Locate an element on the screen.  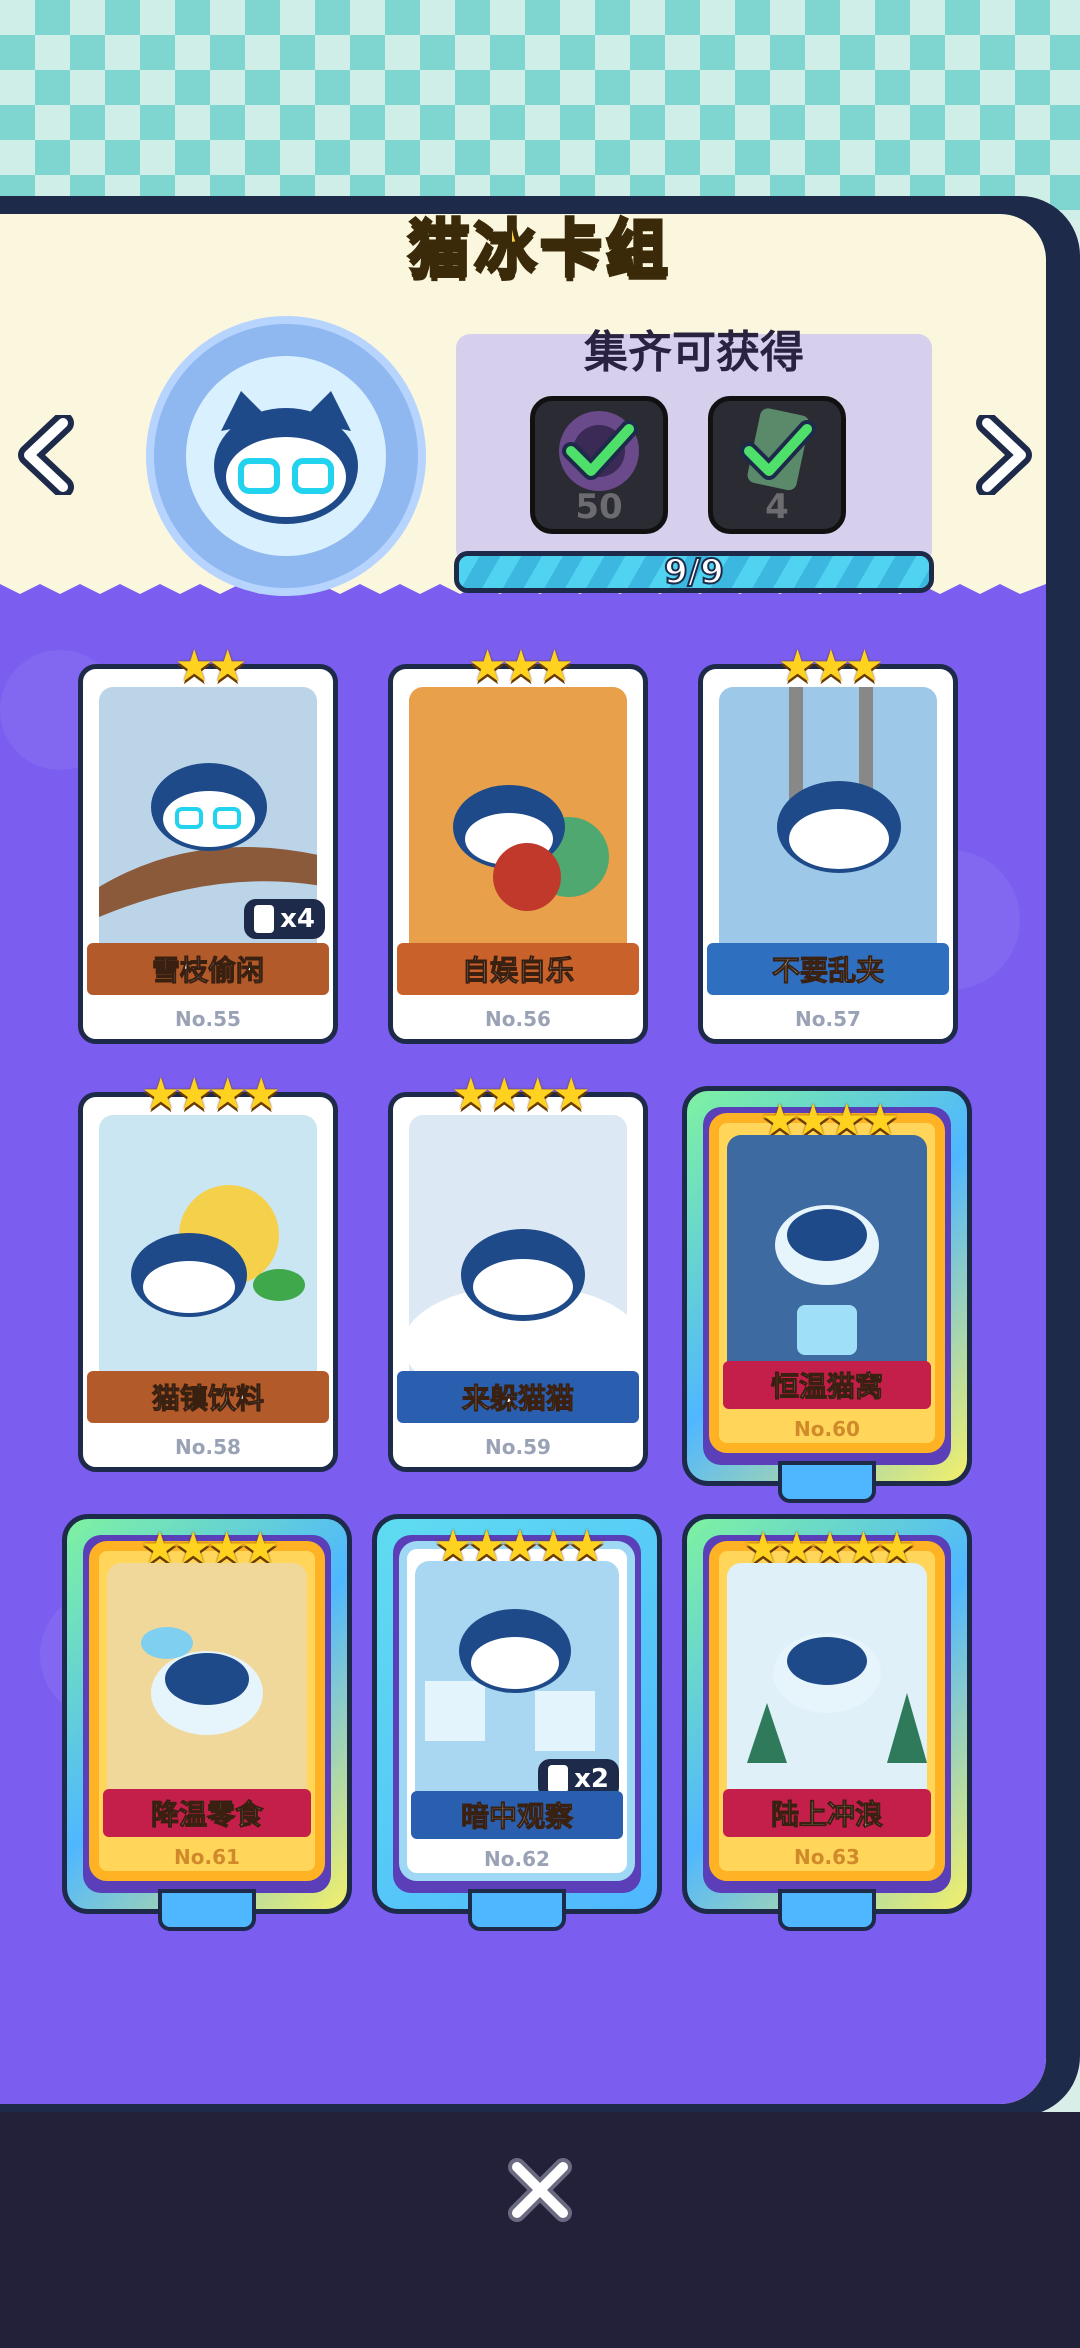
card-number: No.59 is located at coordinates (518, 1447).